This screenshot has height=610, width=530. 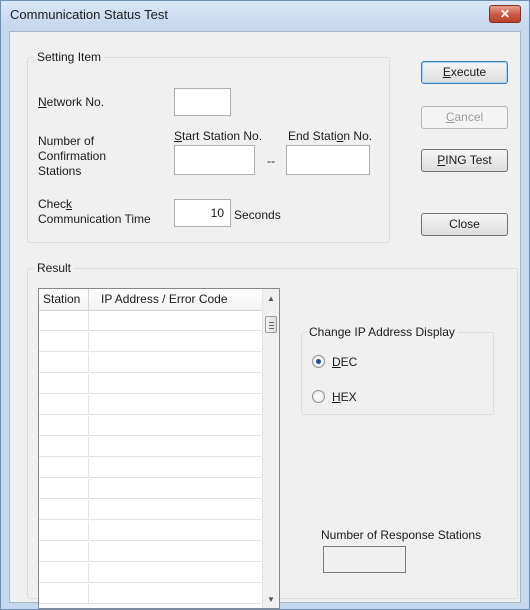 What do you see at coordinates (401, 535) in the screenshot?
I see `response-stations-label: Number of Response Stations` at bounding box center [401, 535].